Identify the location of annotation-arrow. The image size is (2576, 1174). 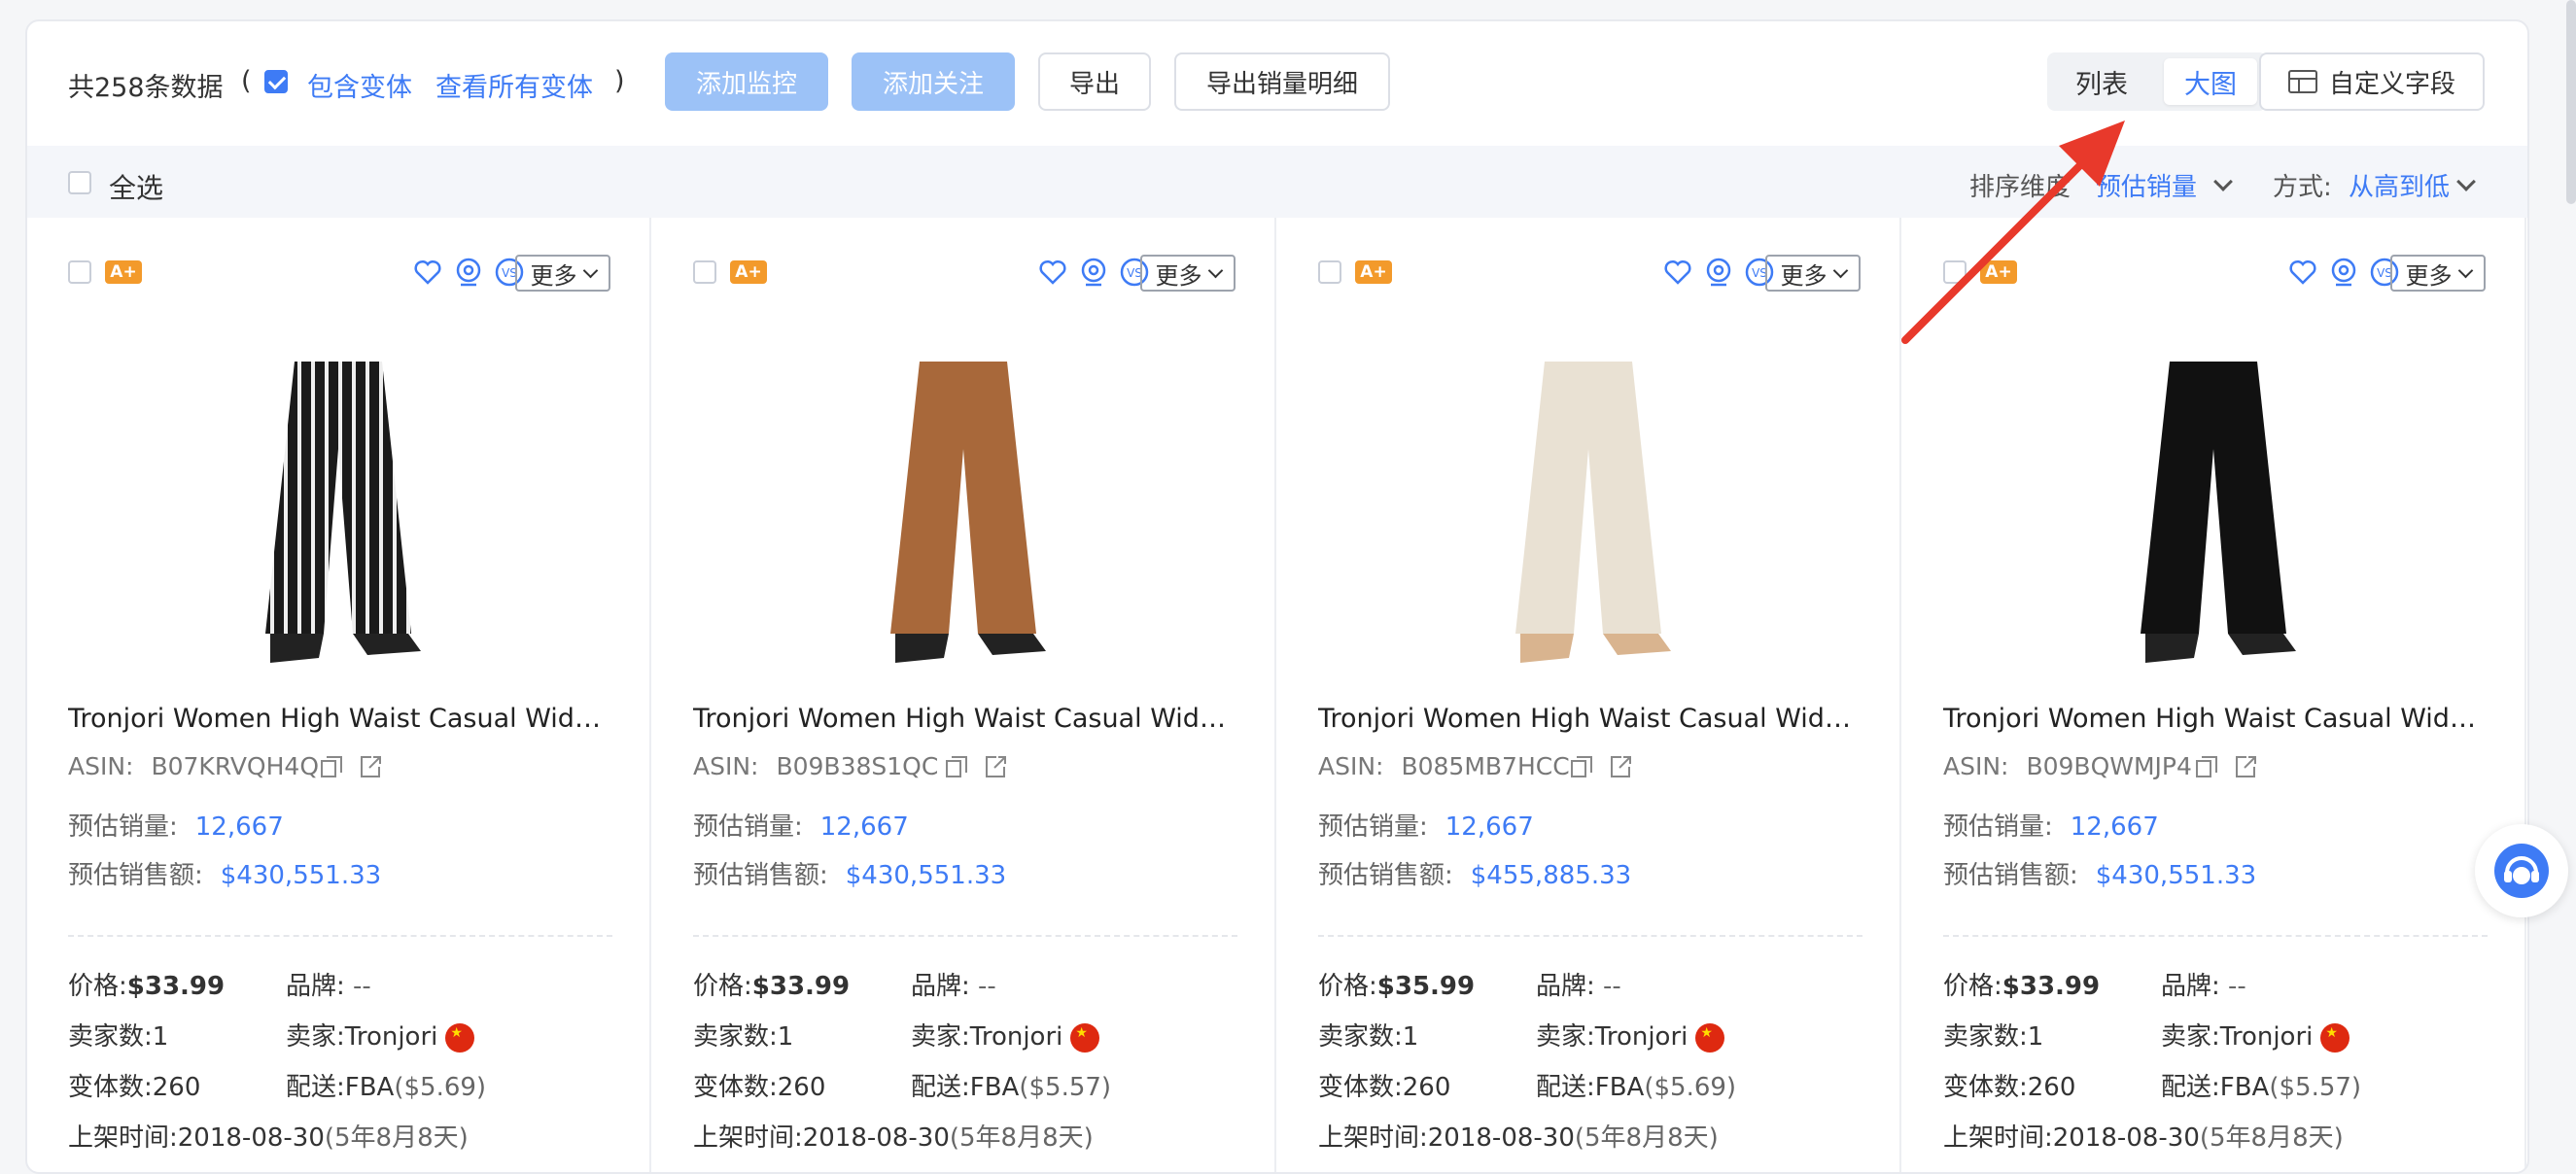
(2013, 232).